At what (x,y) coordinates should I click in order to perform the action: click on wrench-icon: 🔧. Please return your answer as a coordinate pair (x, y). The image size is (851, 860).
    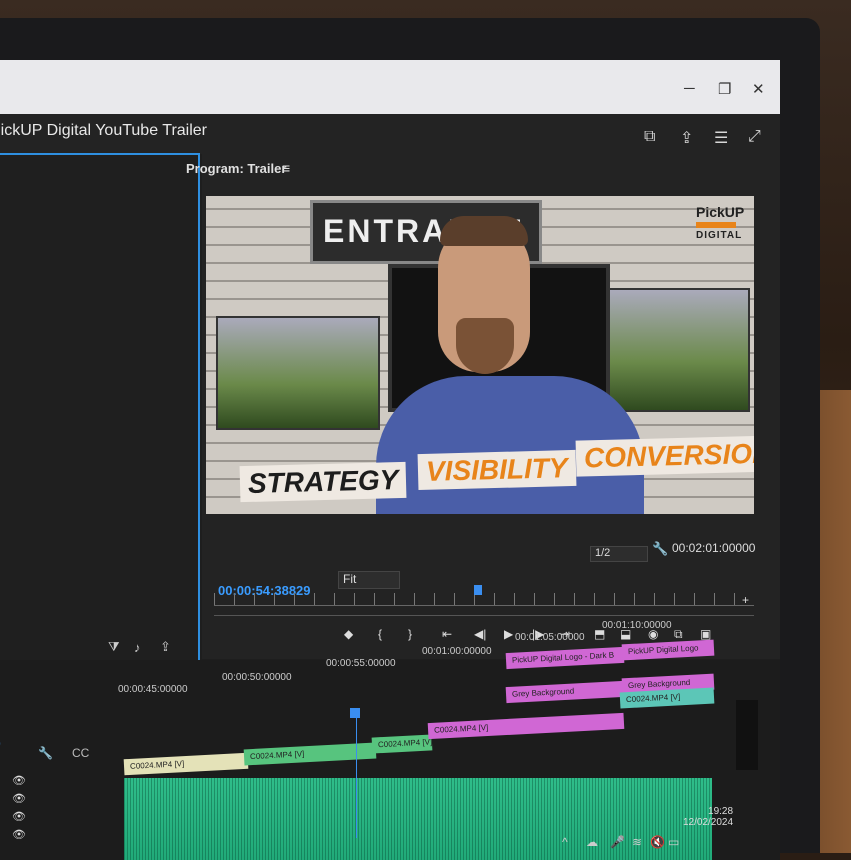
    Looking at the image, I should click on (45, 753).